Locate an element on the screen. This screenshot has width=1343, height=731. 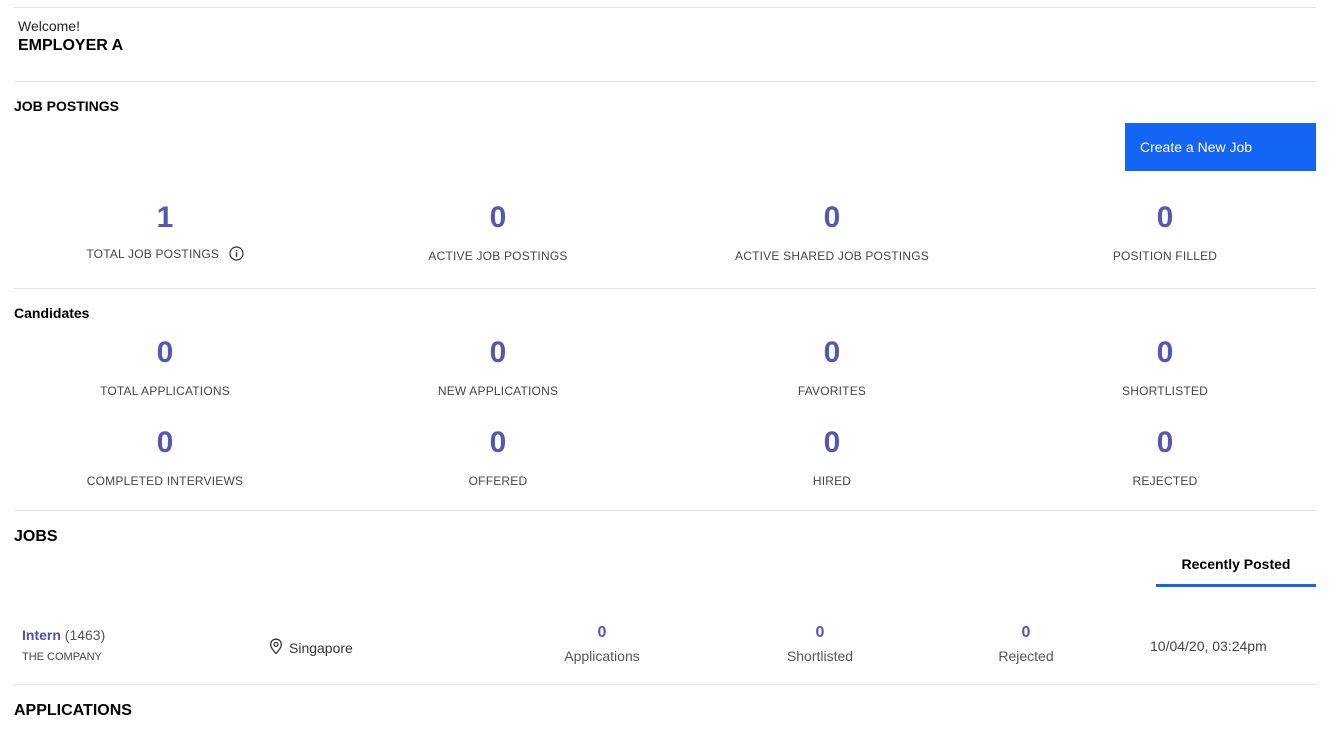
stat-active-job-postings: 0 ACTIVE JOB POSTINGS is located at coordinates (498, 232).